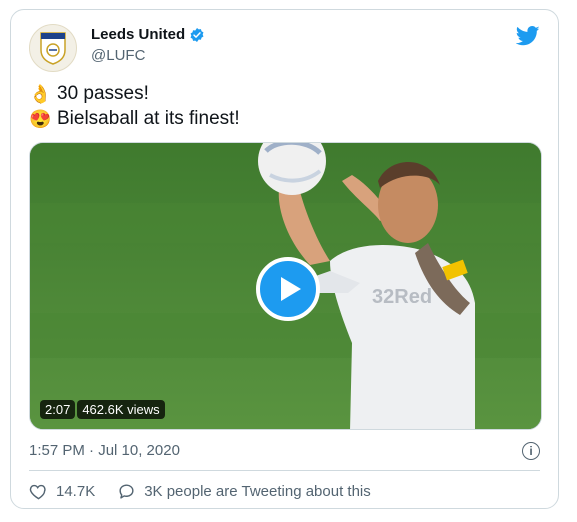 The image size is (577, 522). I want to click on video-views: 462.6K views, so click(121, 409).